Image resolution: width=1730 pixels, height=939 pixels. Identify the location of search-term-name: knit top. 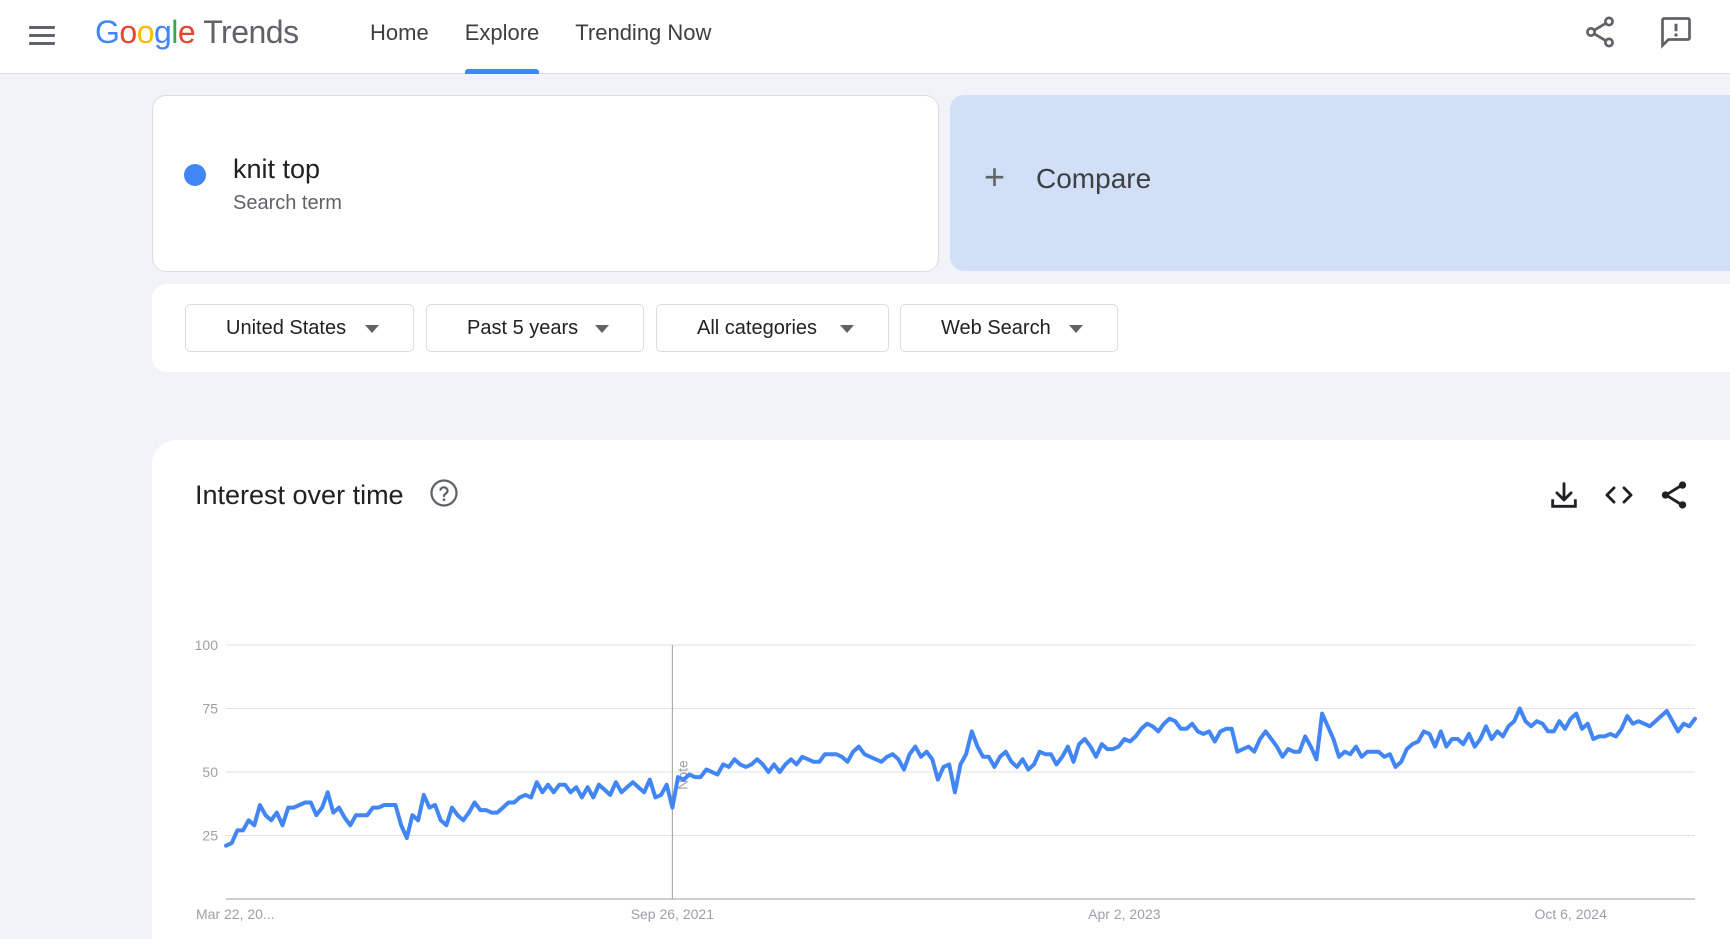
(276, 169).